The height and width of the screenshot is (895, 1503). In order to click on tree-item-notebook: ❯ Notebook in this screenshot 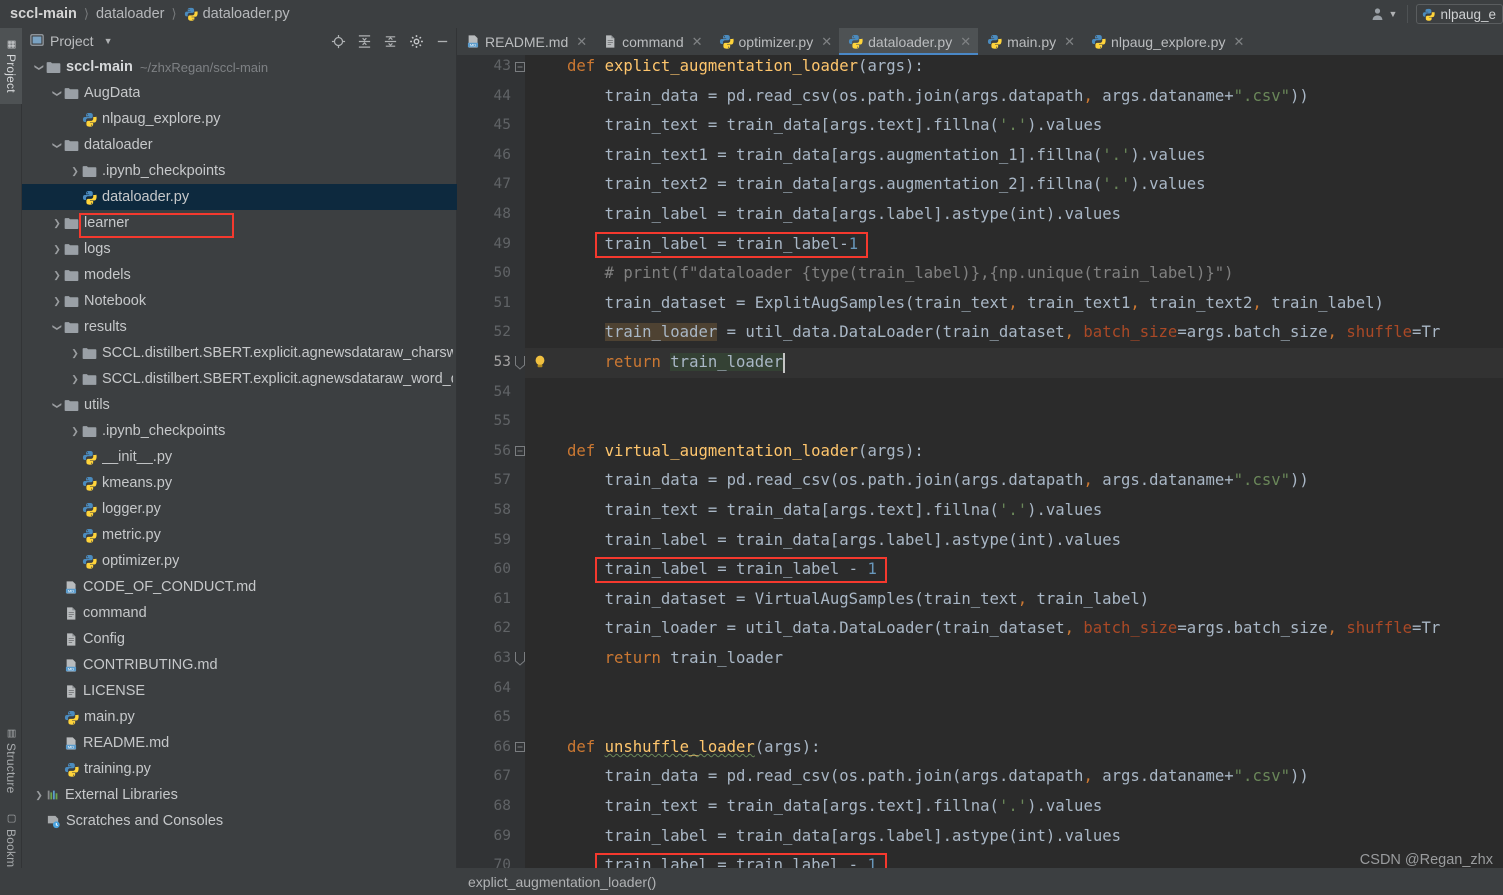, I will do `click(239, 301)`.